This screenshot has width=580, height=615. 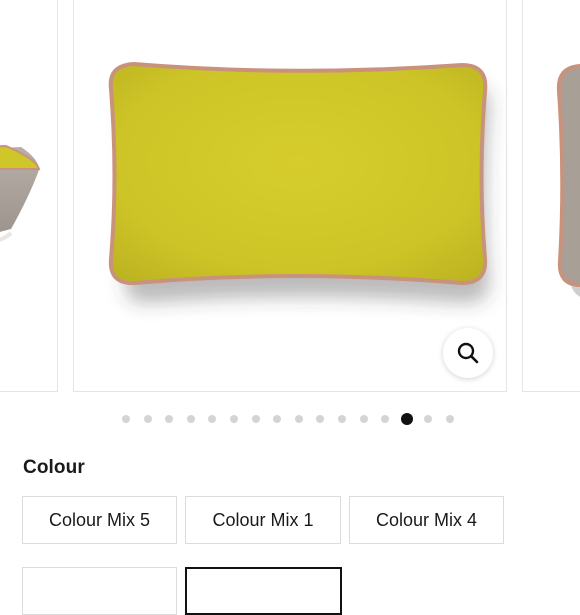 What do you see at coordinates (99, 591) in the screenshot?
I see `colour-option` at bounding box center [99, 591].